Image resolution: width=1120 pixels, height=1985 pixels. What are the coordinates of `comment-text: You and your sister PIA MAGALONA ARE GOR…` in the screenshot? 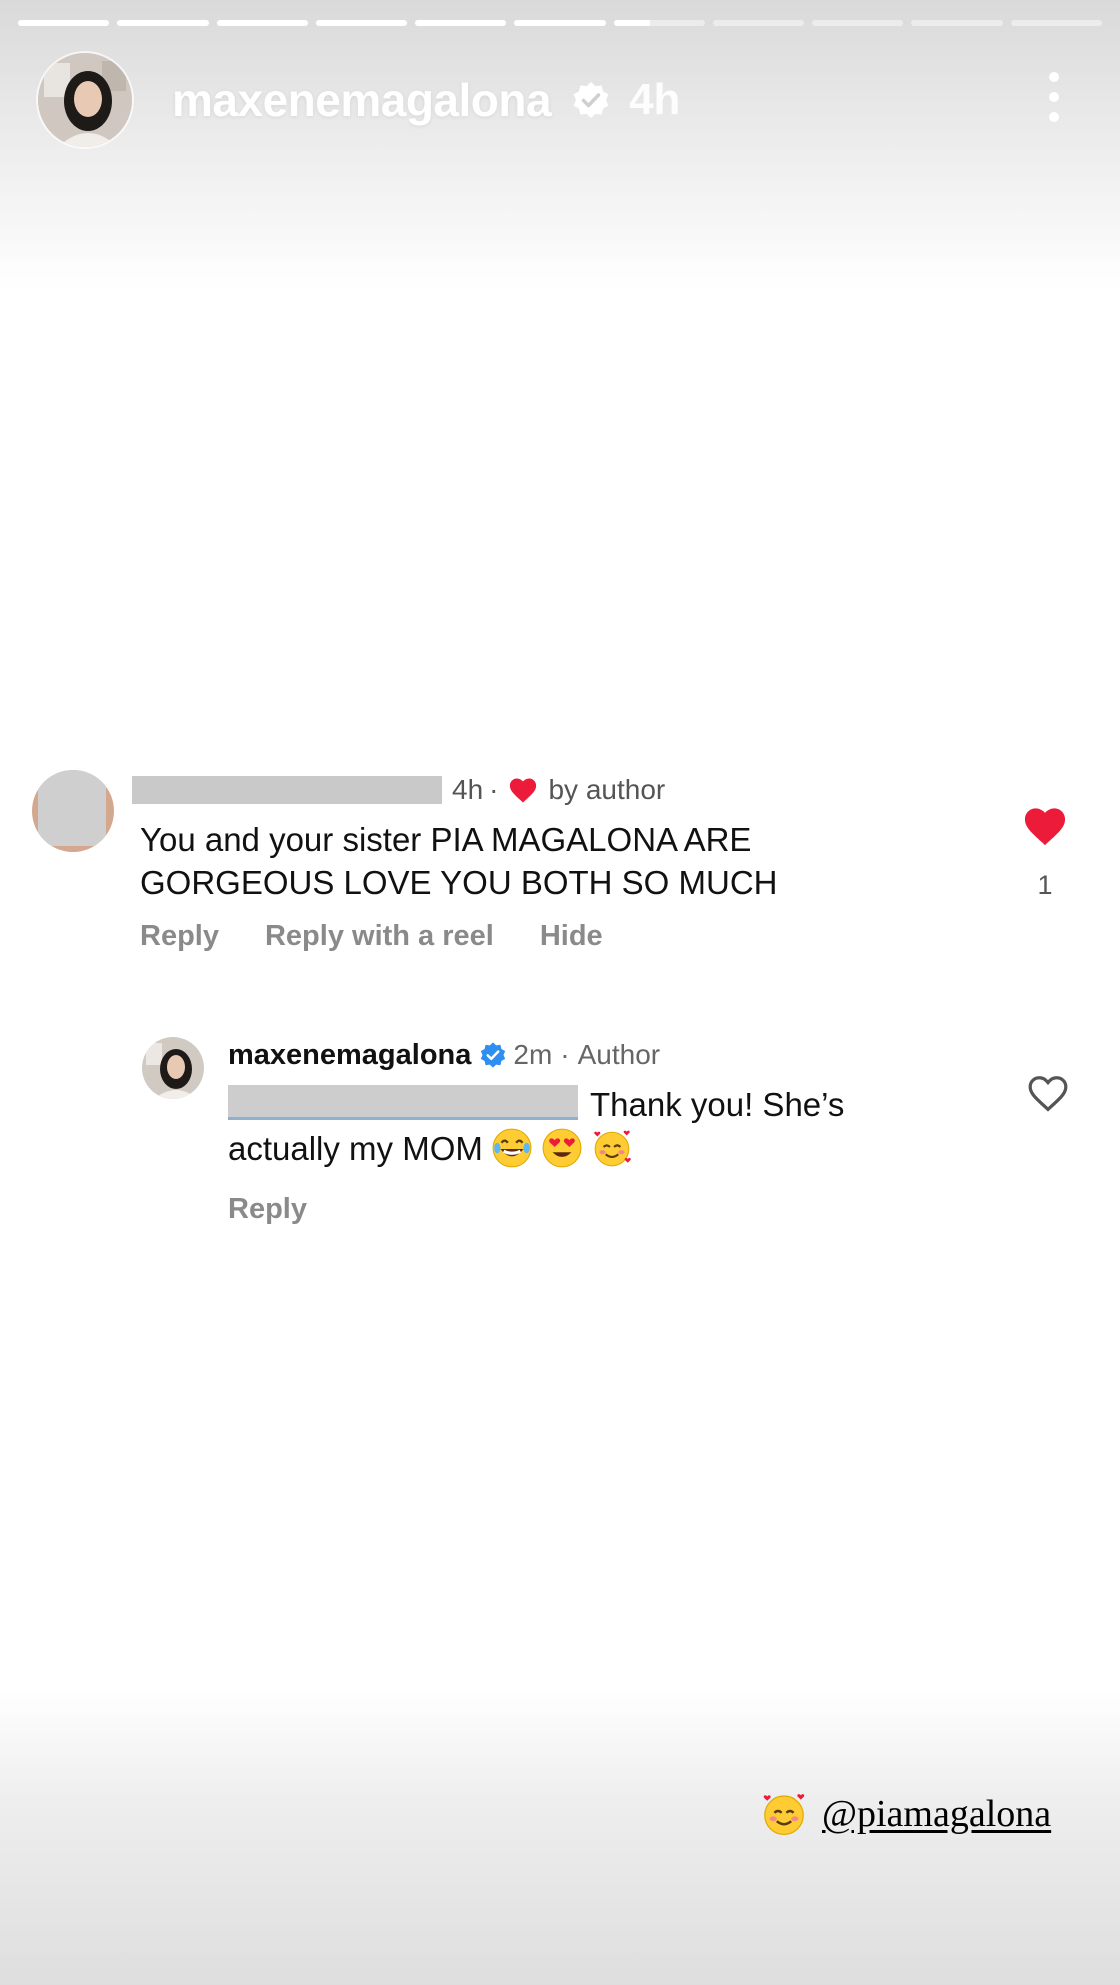 It's located at (459, 861).